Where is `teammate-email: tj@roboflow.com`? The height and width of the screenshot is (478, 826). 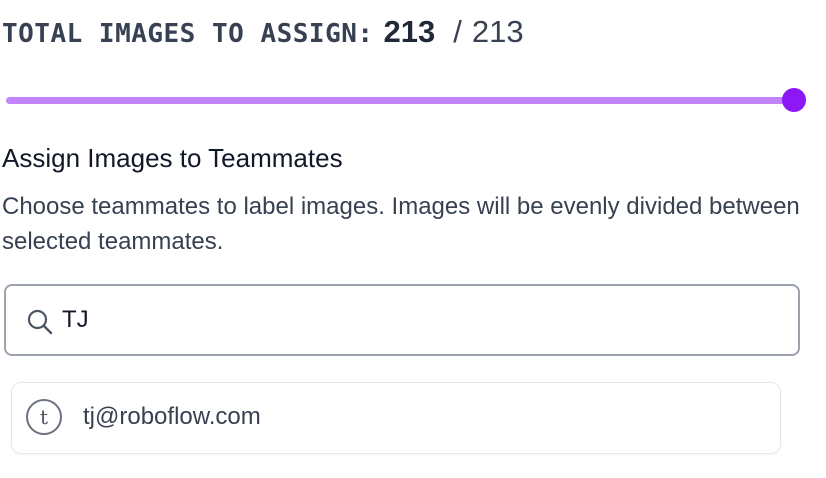 teammate-email: tj@roboflow.com is located at coordinates (172, 416).